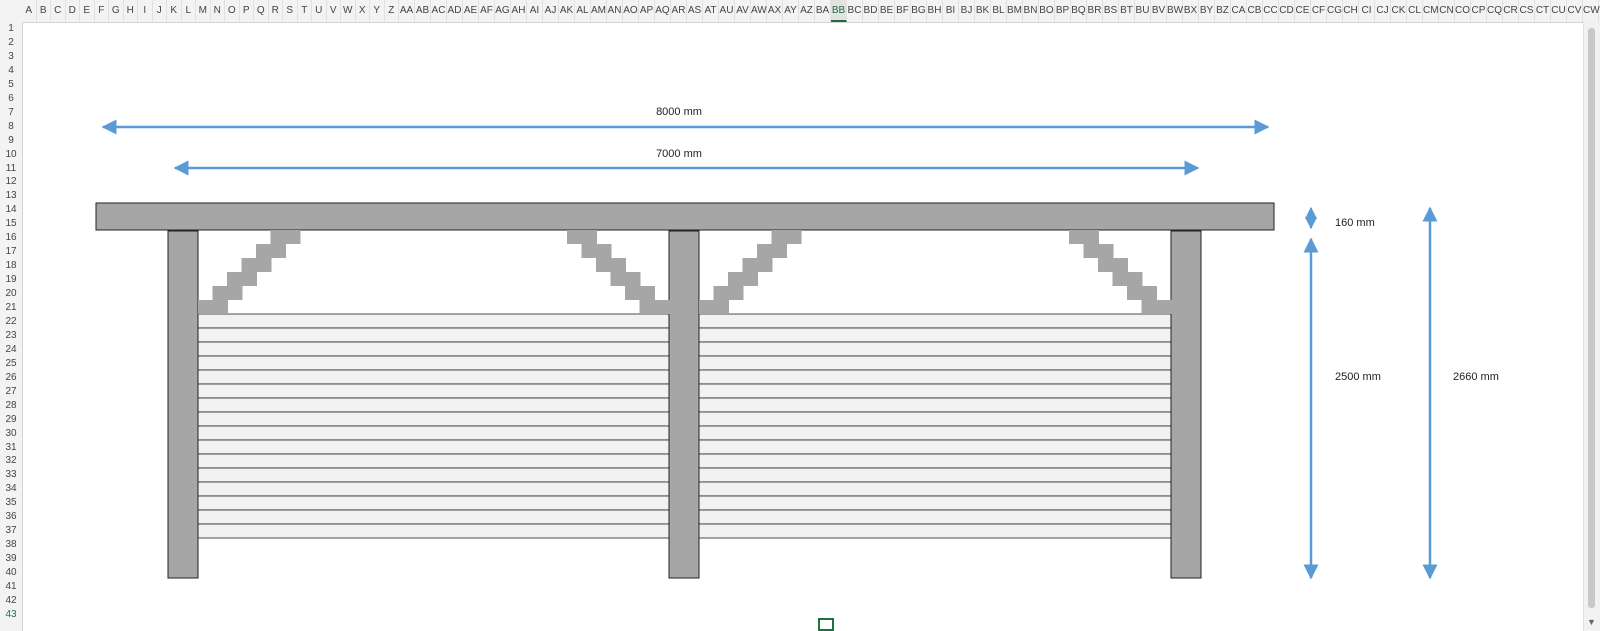 The width and height of the screenshot is (1600, 631). Describe the element at coordinates (11, 182) in the screenshot. I see `row-header-12: 12` at that location.